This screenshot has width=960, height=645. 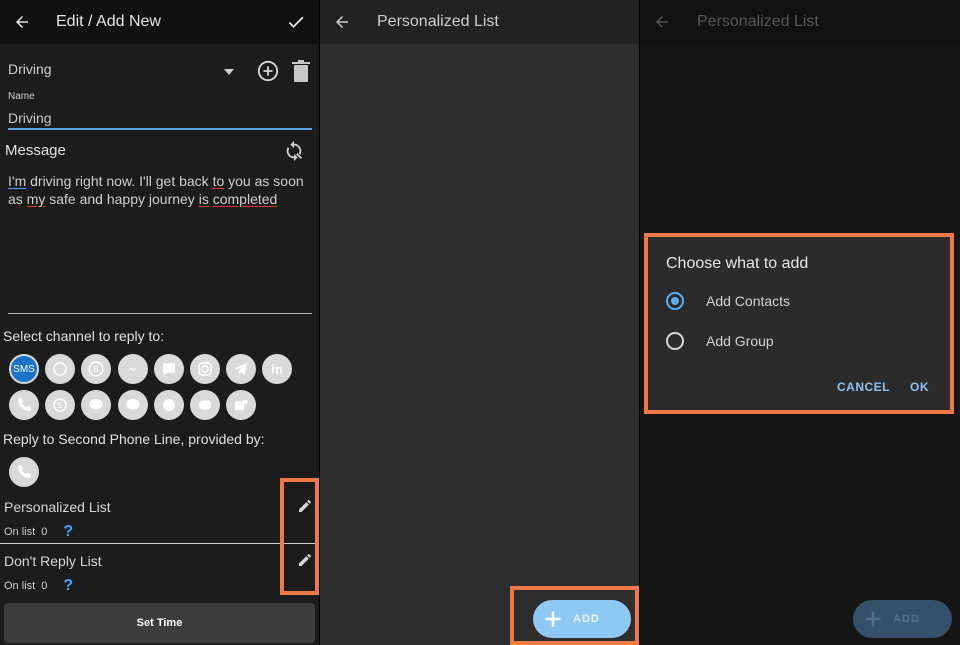 What do you see at coordinates (84, 336) in the screenshot?
I see `channels-label: Select channel to reply to:` at bounding box center [84, 336].